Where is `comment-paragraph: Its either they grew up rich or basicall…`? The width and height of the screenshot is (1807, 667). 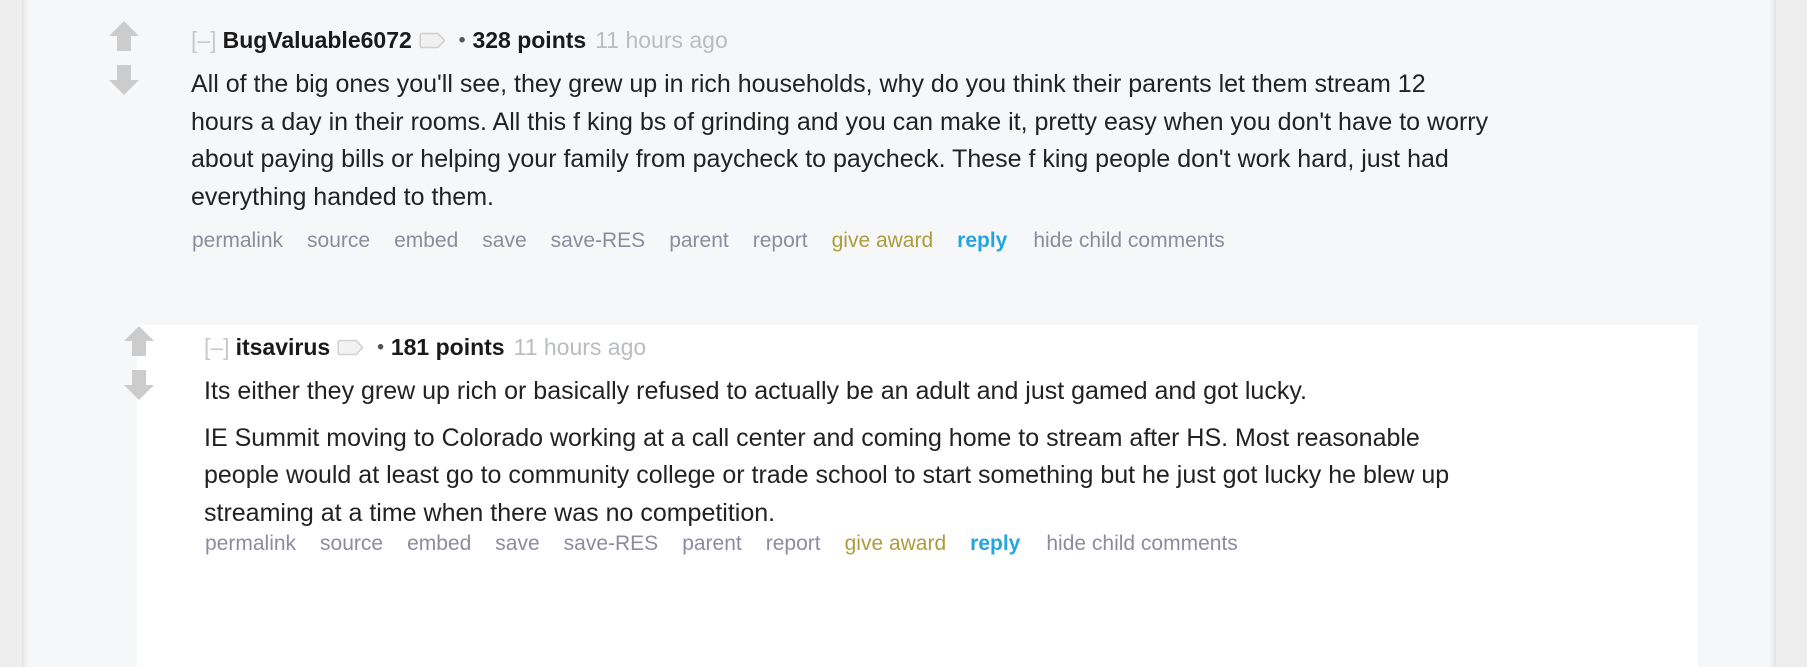
comment-paragraph: Its either they grew up rich or basicall… is located at coordinates (755, 391).